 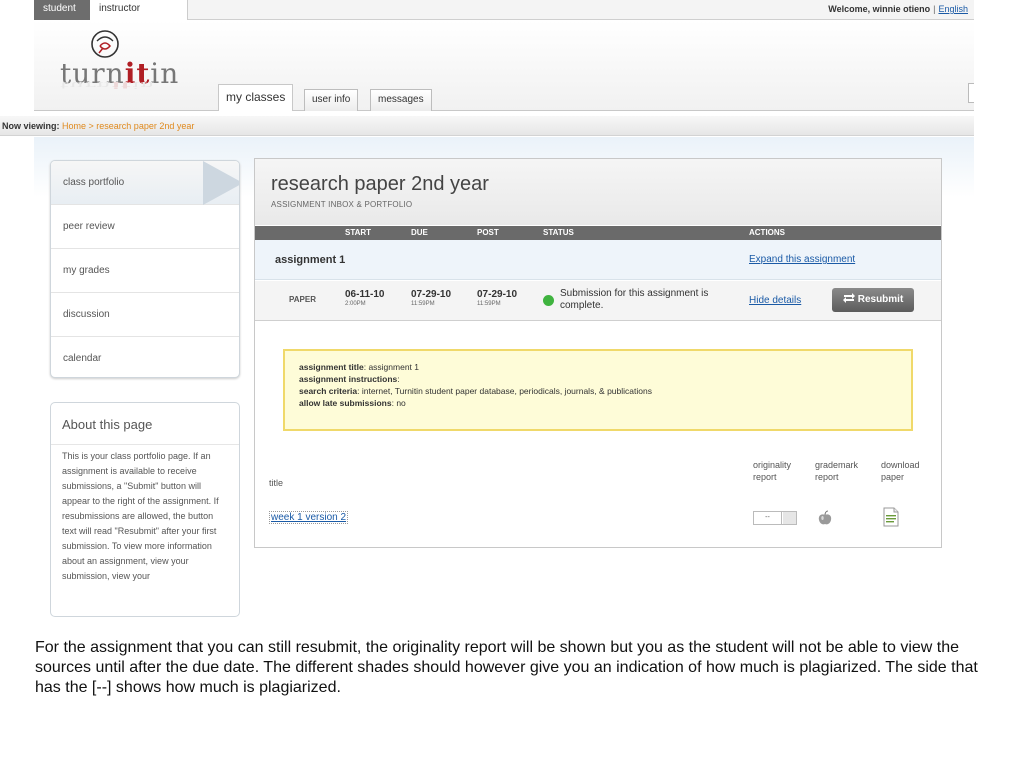 What do you see at coordinates (598, 260) in the screenshot?
I see `assignment-row: assignment 1 Expand this assignment` at bounding box center [598, 260].